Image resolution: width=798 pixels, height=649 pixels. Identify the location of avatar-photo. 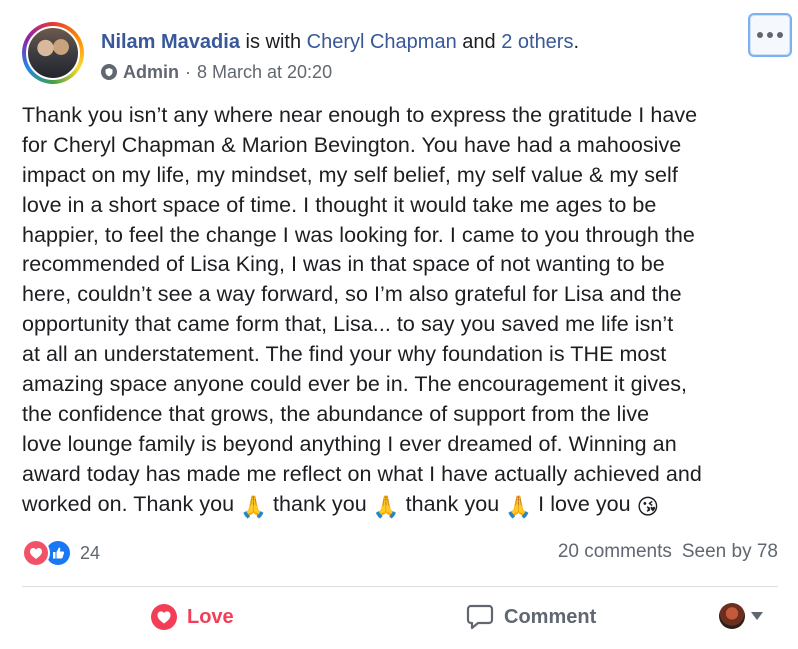
(53, 53).